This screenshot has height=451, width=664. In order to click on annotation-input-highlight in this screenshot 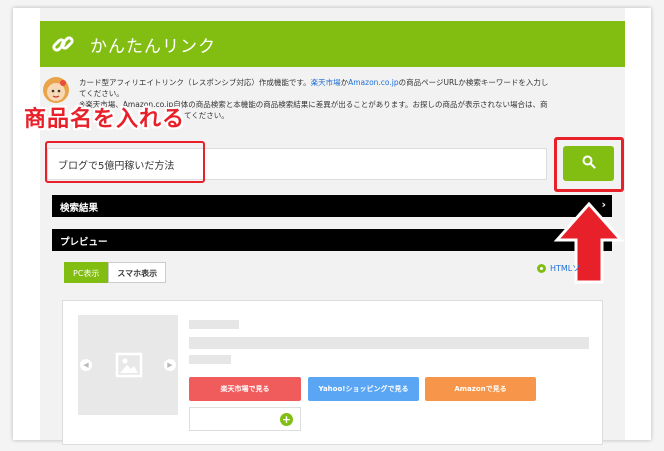, I will do `click(125, 162)`.